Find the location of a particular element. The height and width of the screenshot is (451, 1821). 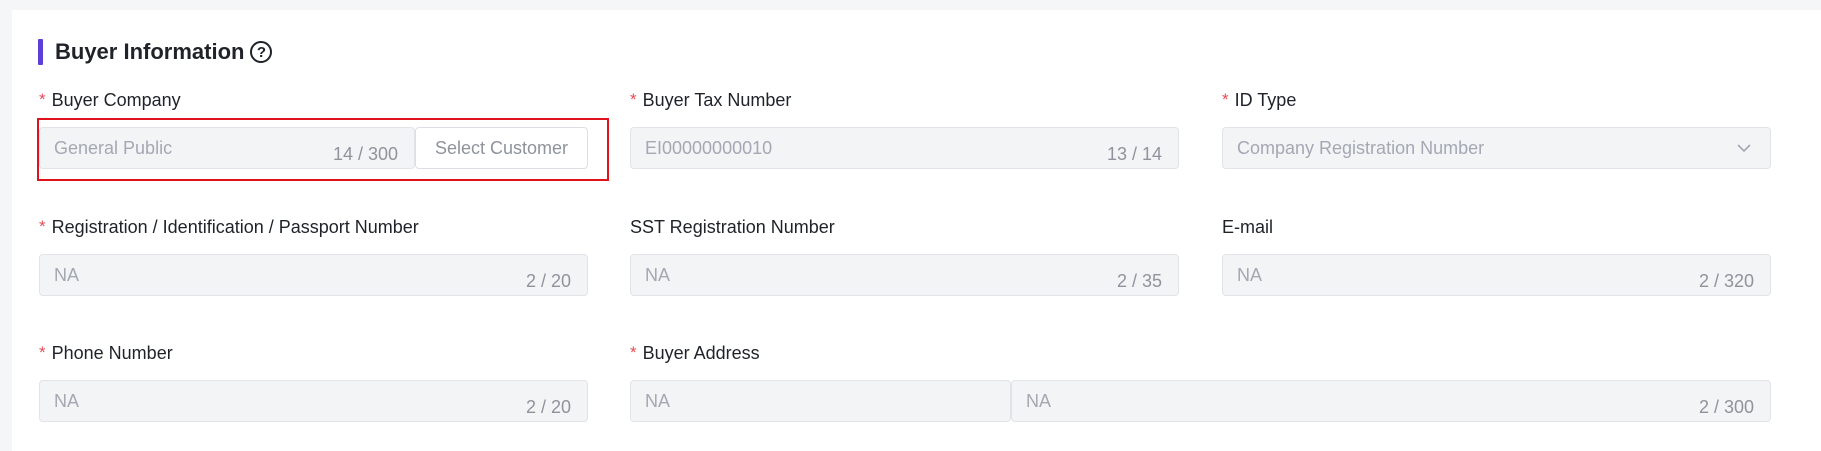

buyer-company-label: * Buyer Company is located at coordinates (110, 99).